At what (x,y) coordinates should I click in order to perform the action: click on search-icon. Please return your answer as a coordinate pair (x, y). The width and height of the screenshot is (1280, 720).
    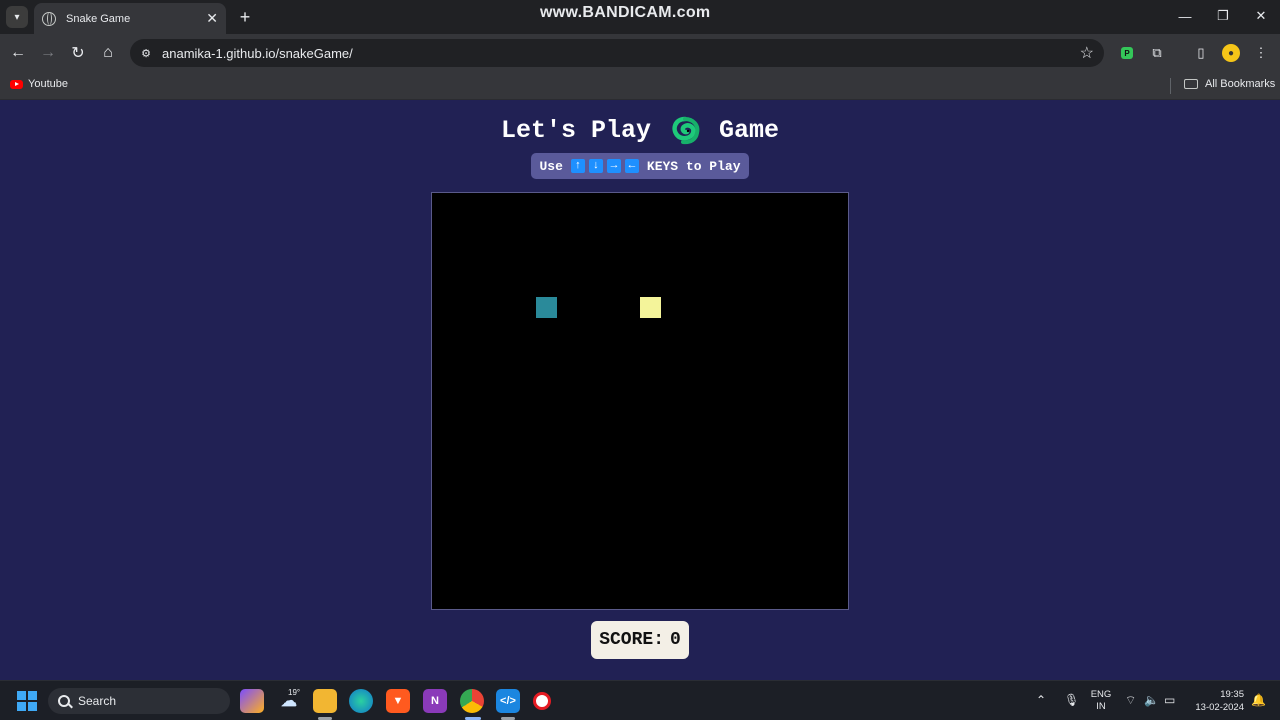
    Looking at the image, I should click on (64, 701).